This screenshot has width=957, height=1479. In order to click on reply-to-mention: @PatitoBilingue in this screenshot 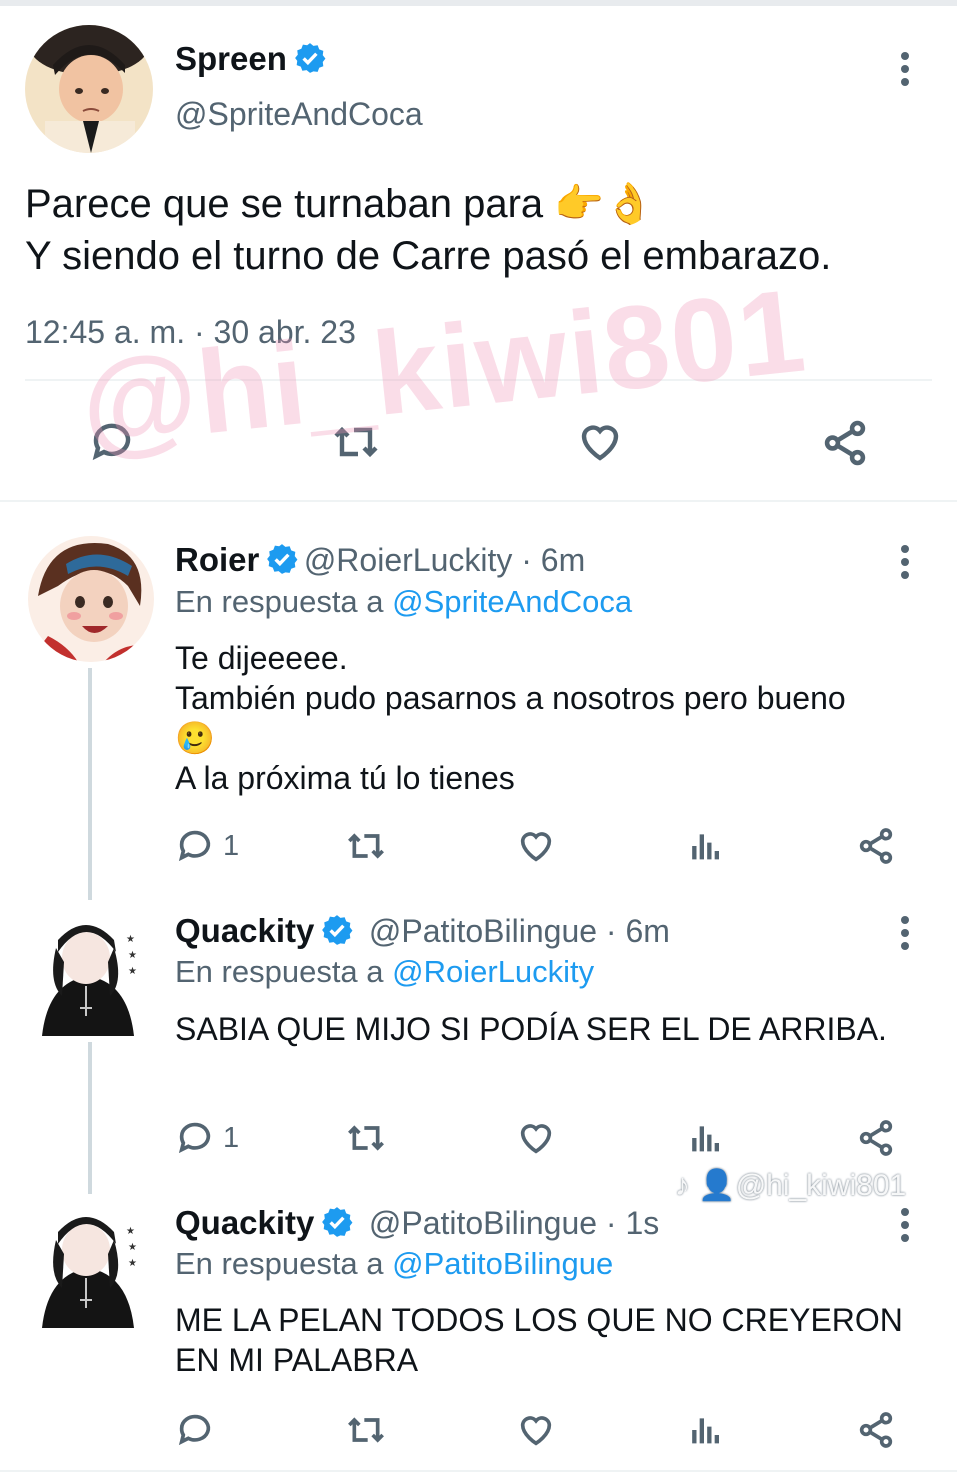, I will do `click(502, 1263)`.